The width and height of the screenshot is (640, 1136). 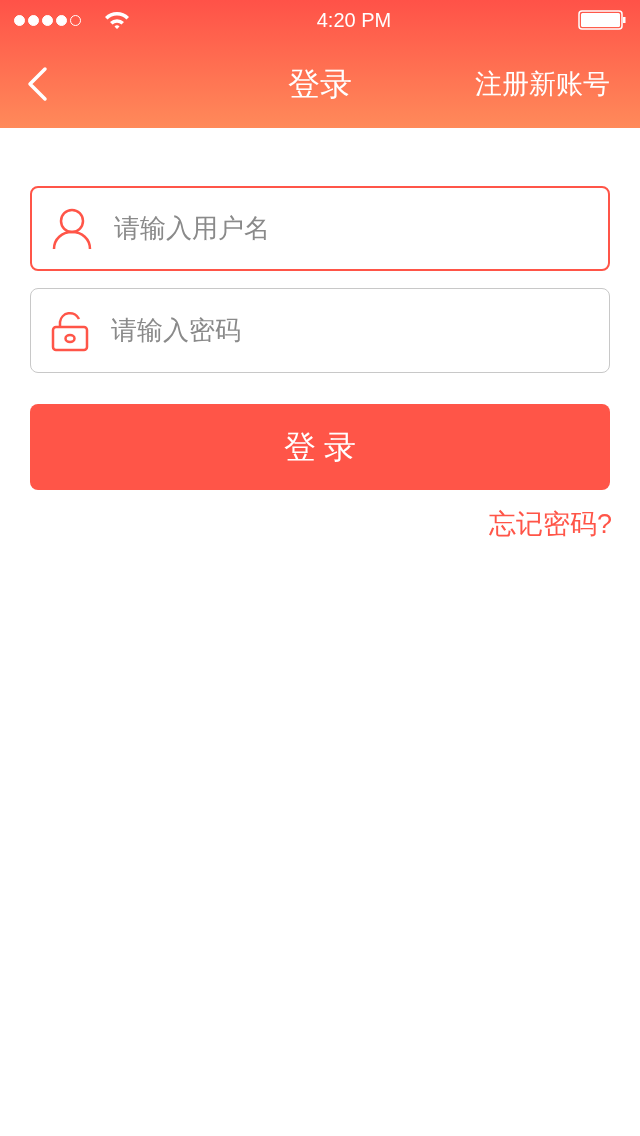 I want to click on username-input: 请输入用户名, so click(x=320, y=228).